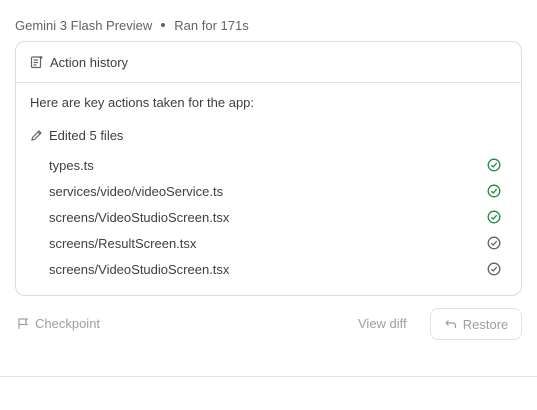 Image resolution: width=537 pixels, height=410 pixels. What do you see at coordinates (268, 376) in the screenshot?
I see `bottom-divider` at bounding box center [268, 376].